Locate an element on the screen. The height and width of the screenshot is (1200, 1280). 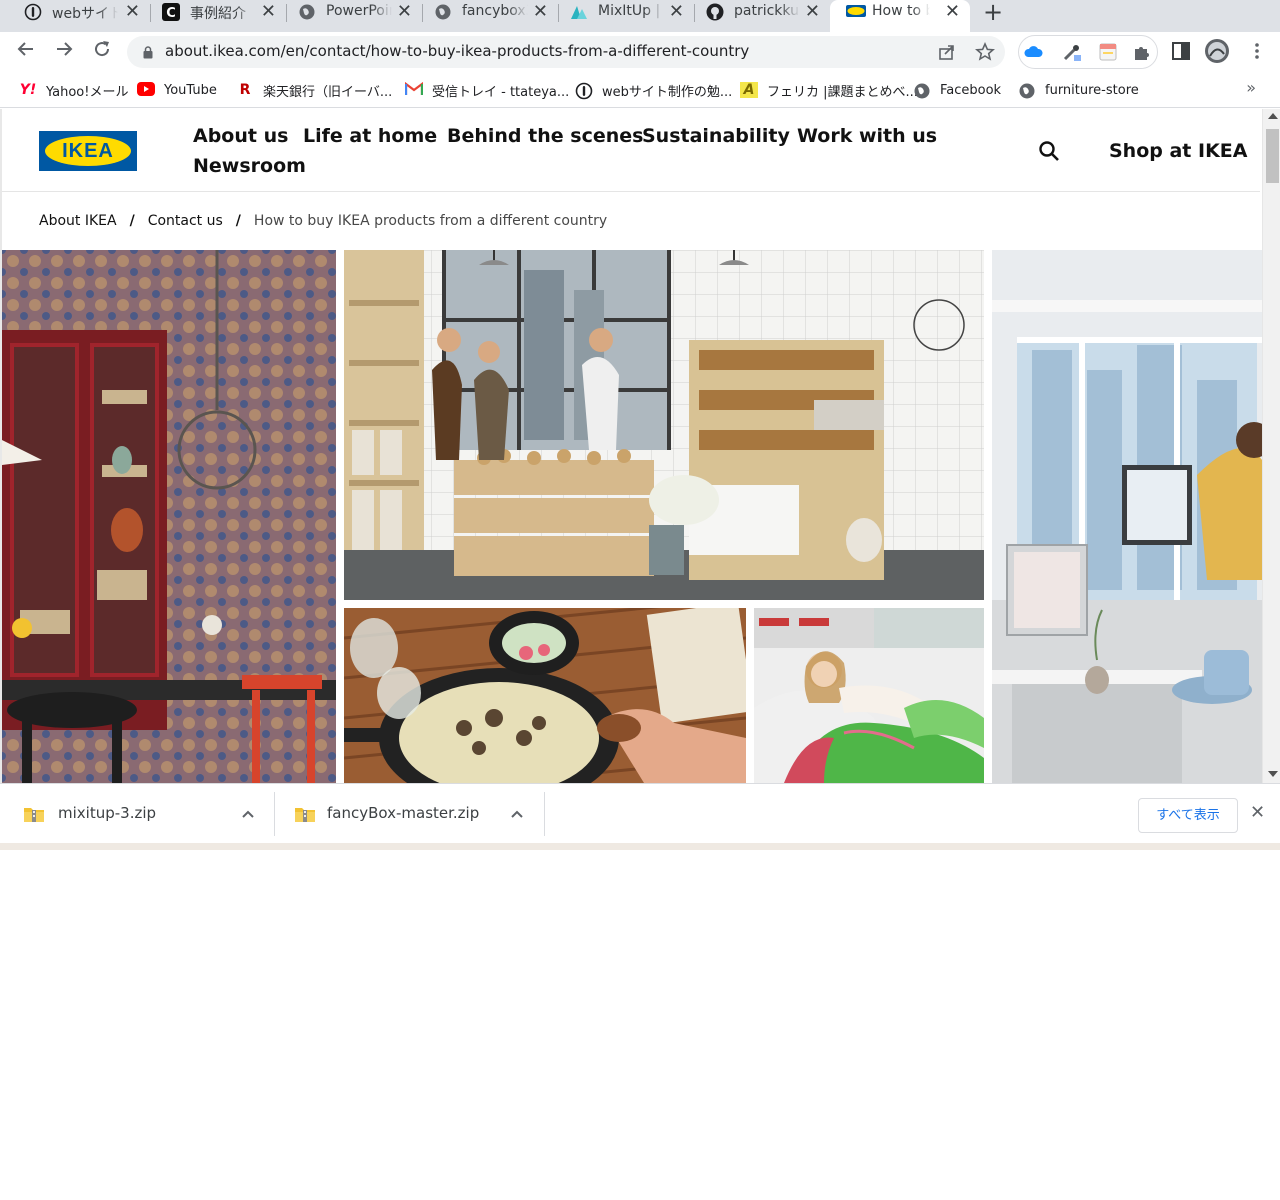
browser-tab-5: MixItUp | Fi ✕ is located at coordinates (620, 13).